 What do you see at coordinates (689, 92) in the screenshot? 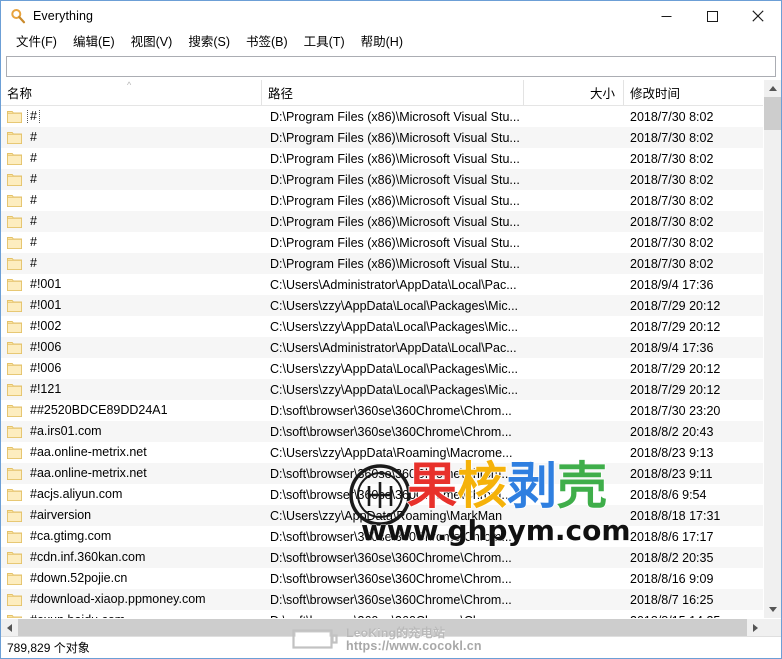
I see `column-header-date: 修改时间` at bounding box center [689, 92].